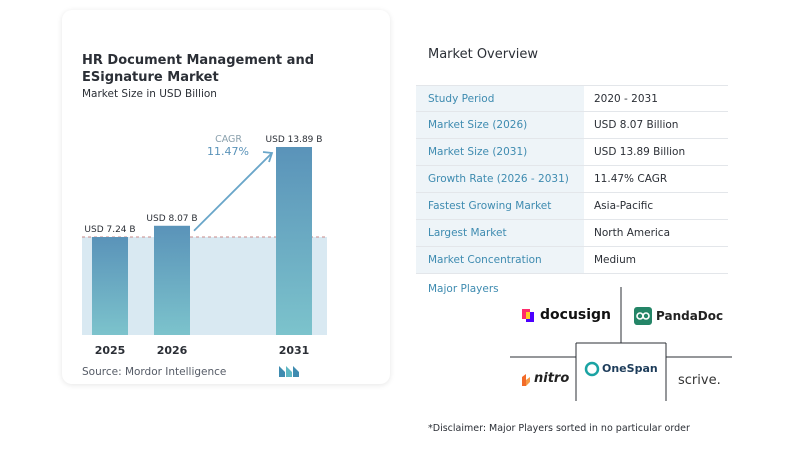 This screenshot has width=800, height=459. I want to click on overview-row-label: Market Concentration, so click(500, 260).